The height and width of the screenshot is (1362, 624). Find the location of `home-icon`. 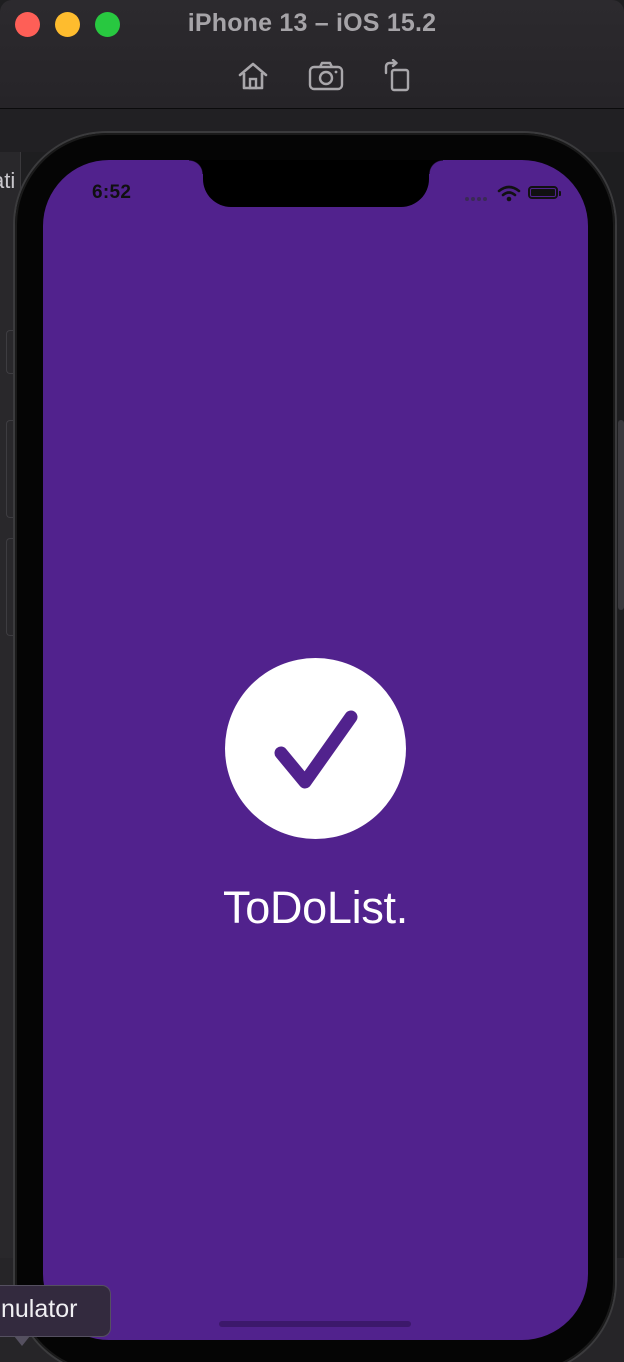

home-icon is located at coordinates (253, 76).